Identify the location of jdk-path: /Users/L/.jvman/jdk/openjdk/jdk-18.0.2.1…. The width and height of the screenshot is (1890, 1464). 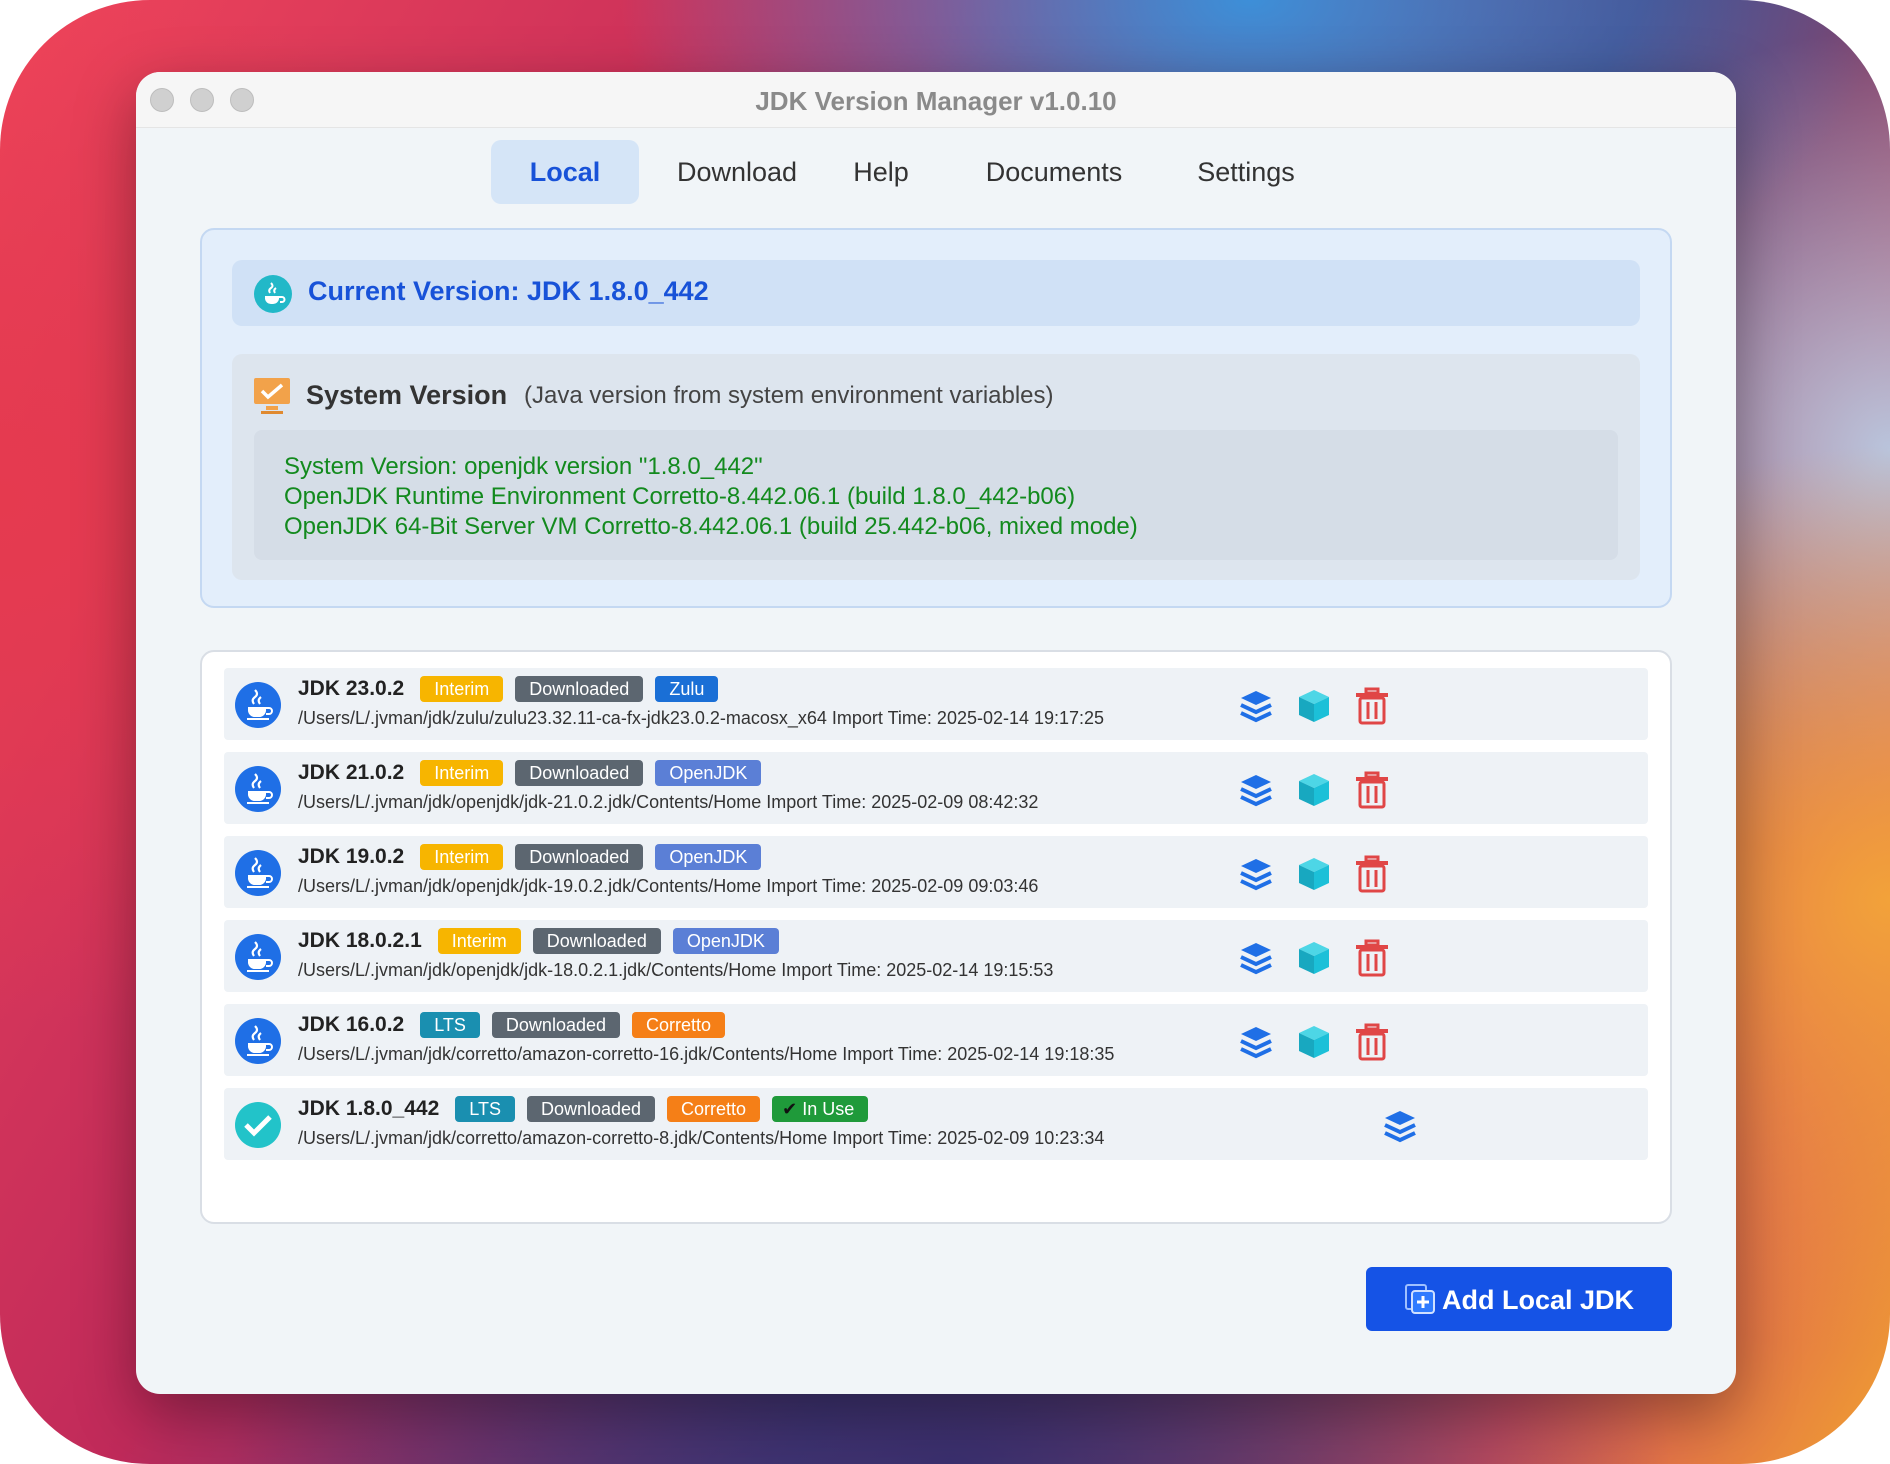
(676, 970).